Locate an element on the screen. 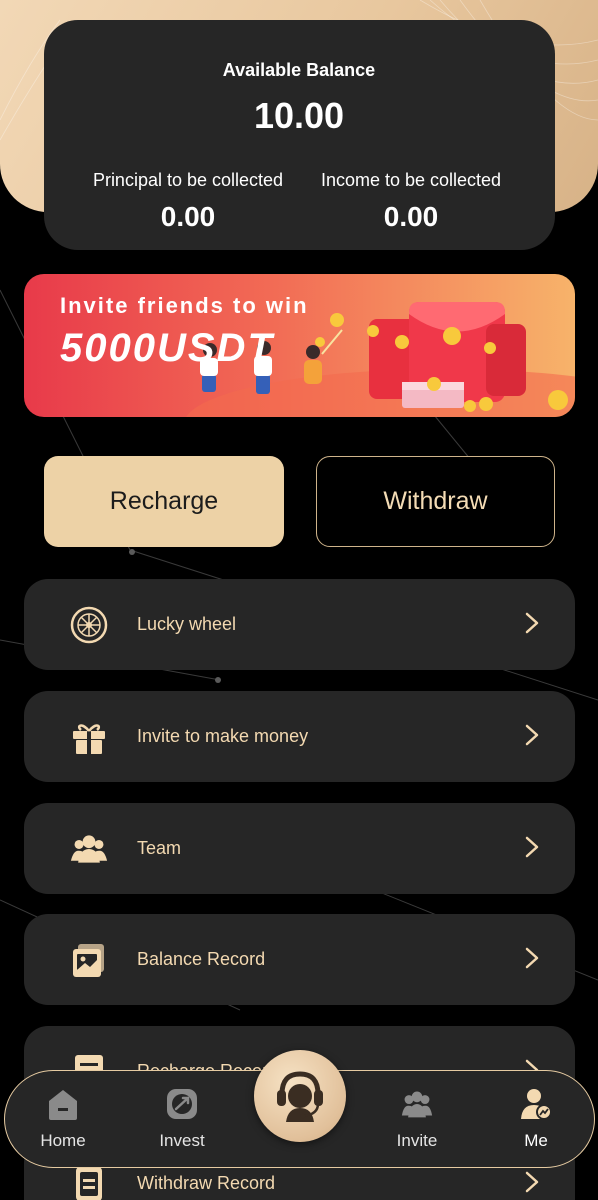  tab-invite-label: Invite is located at coordinates (417, 1140).